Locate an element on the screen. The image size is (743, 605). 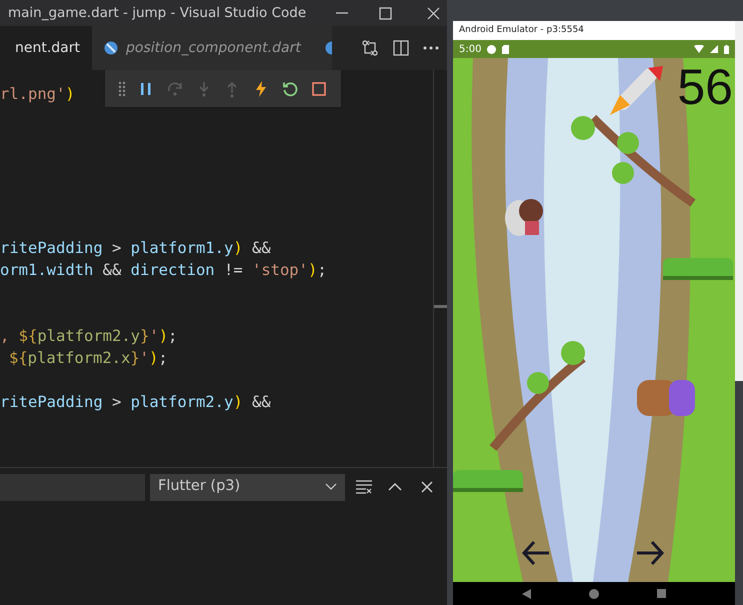
code-line: , ${platform2.y}'); is located at coordinates (89, 336).